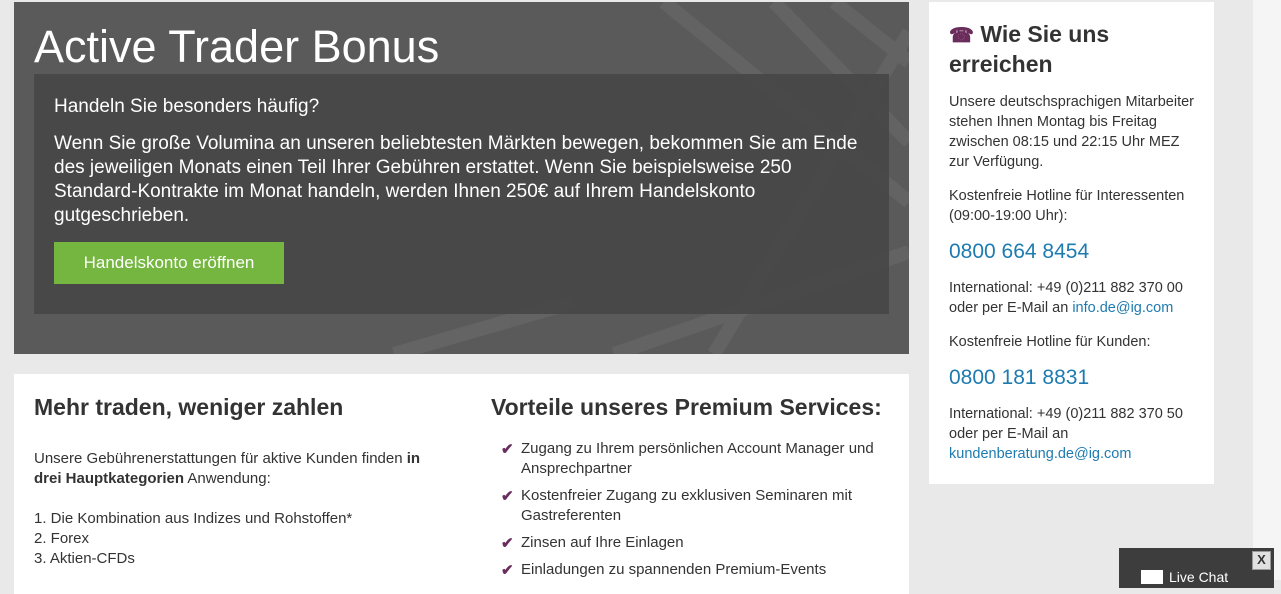 The height and width of the screenshot is (594, 1281). What do you see at coordinates (1196, 568) in the screenshot?
I see `live-chat-widget: X Live Chat` at bounding box center [1196, 568].